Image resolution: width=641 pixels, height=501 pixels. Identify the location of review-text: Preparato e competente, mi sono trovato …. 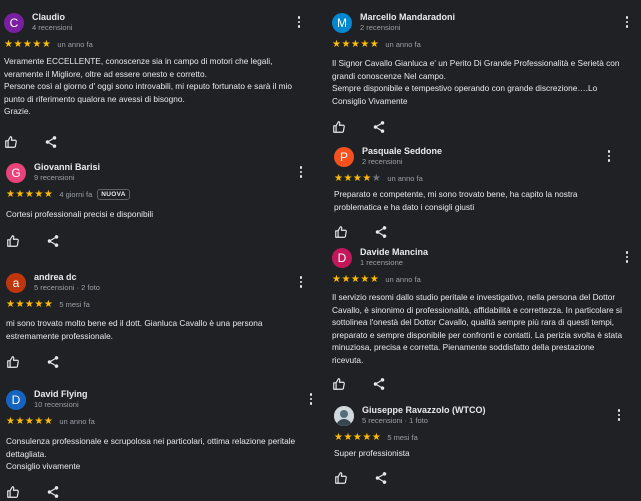
(456, 200).